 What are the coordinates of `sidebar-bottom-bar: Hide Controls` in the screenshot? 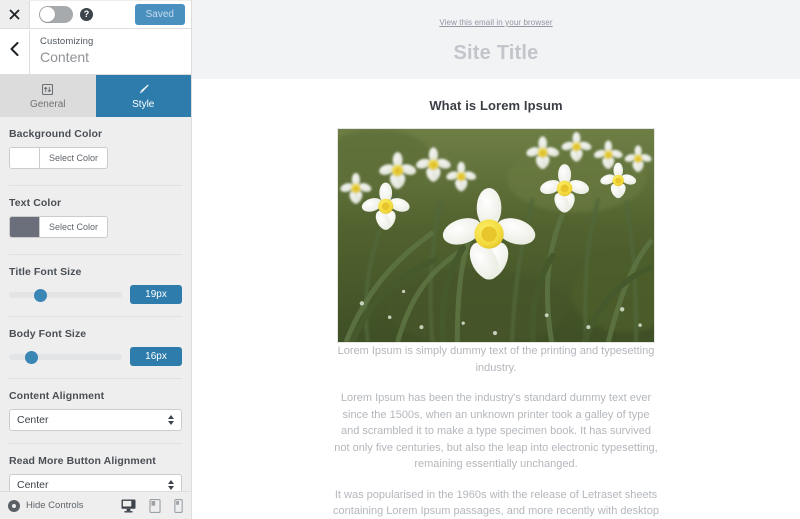 It's located at (95, 505).